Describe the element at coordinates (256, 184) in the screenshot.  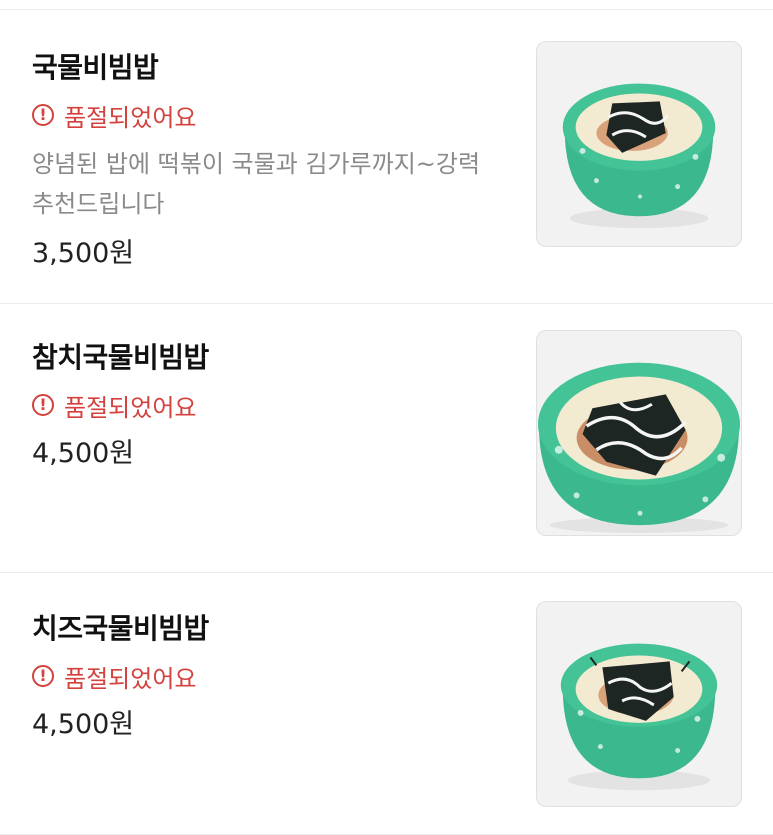
I see `menu-item-description: 양념된 밥에 떡볶이 국물과 김가루까지~강력 추천드립니다` at that location.